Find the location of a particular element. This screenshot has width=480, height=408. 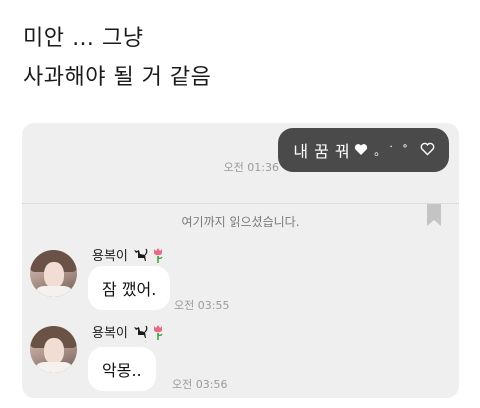

sent-message-text: 내 꿈 꿔 is located at coordinates (322, 151).